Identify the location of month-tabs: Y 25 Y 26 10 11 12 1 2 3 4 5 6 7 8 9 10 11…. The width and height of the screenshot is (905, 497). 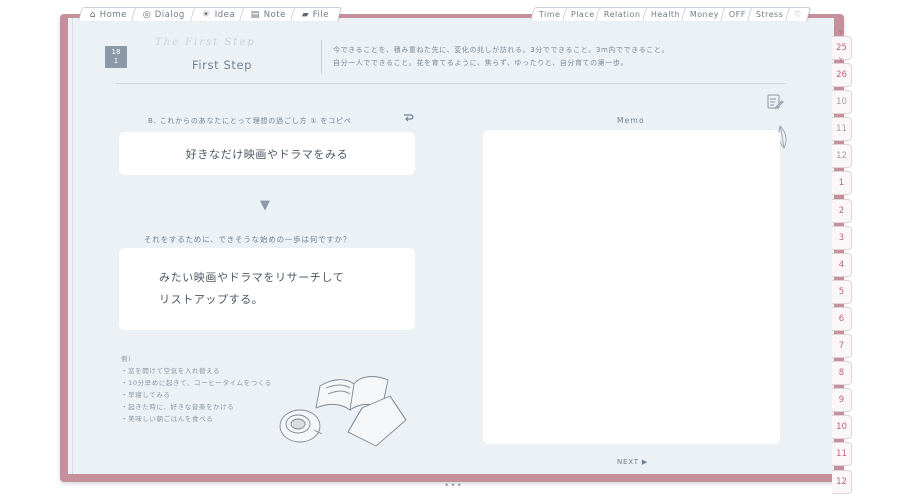
(842, 263).